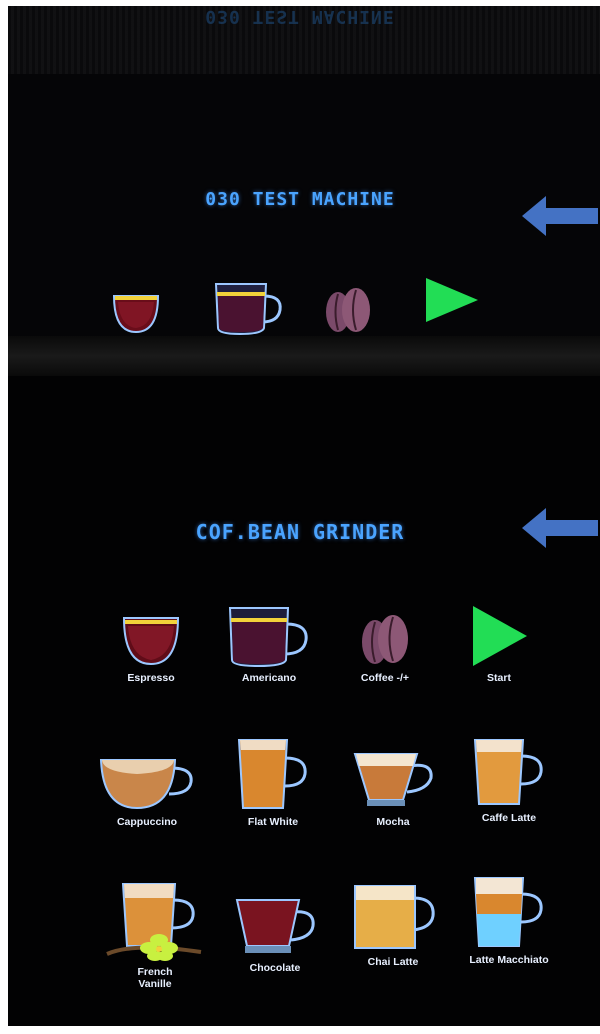 Image resolution: width=600 pixels, height=1034 pixels. I want to click on drink-label: Chai Latte, so click(393, 962).